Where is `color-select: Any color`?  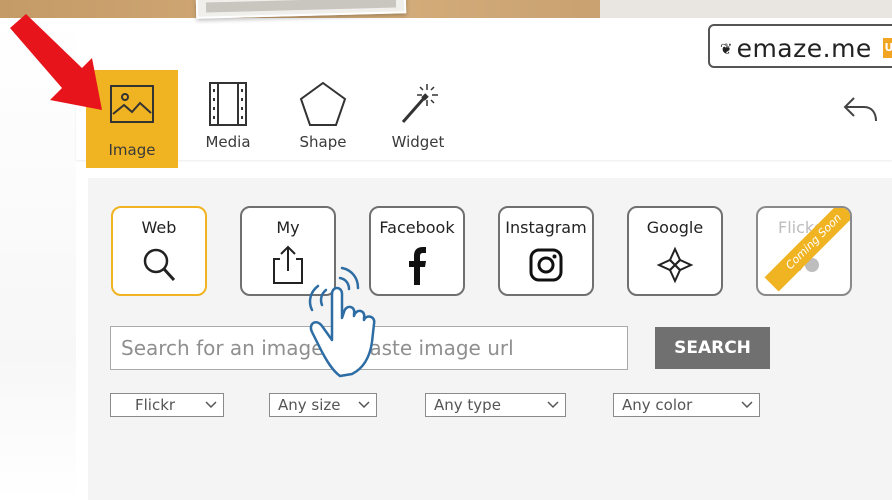 color-select: Any color is located at coordinates (686, 405).